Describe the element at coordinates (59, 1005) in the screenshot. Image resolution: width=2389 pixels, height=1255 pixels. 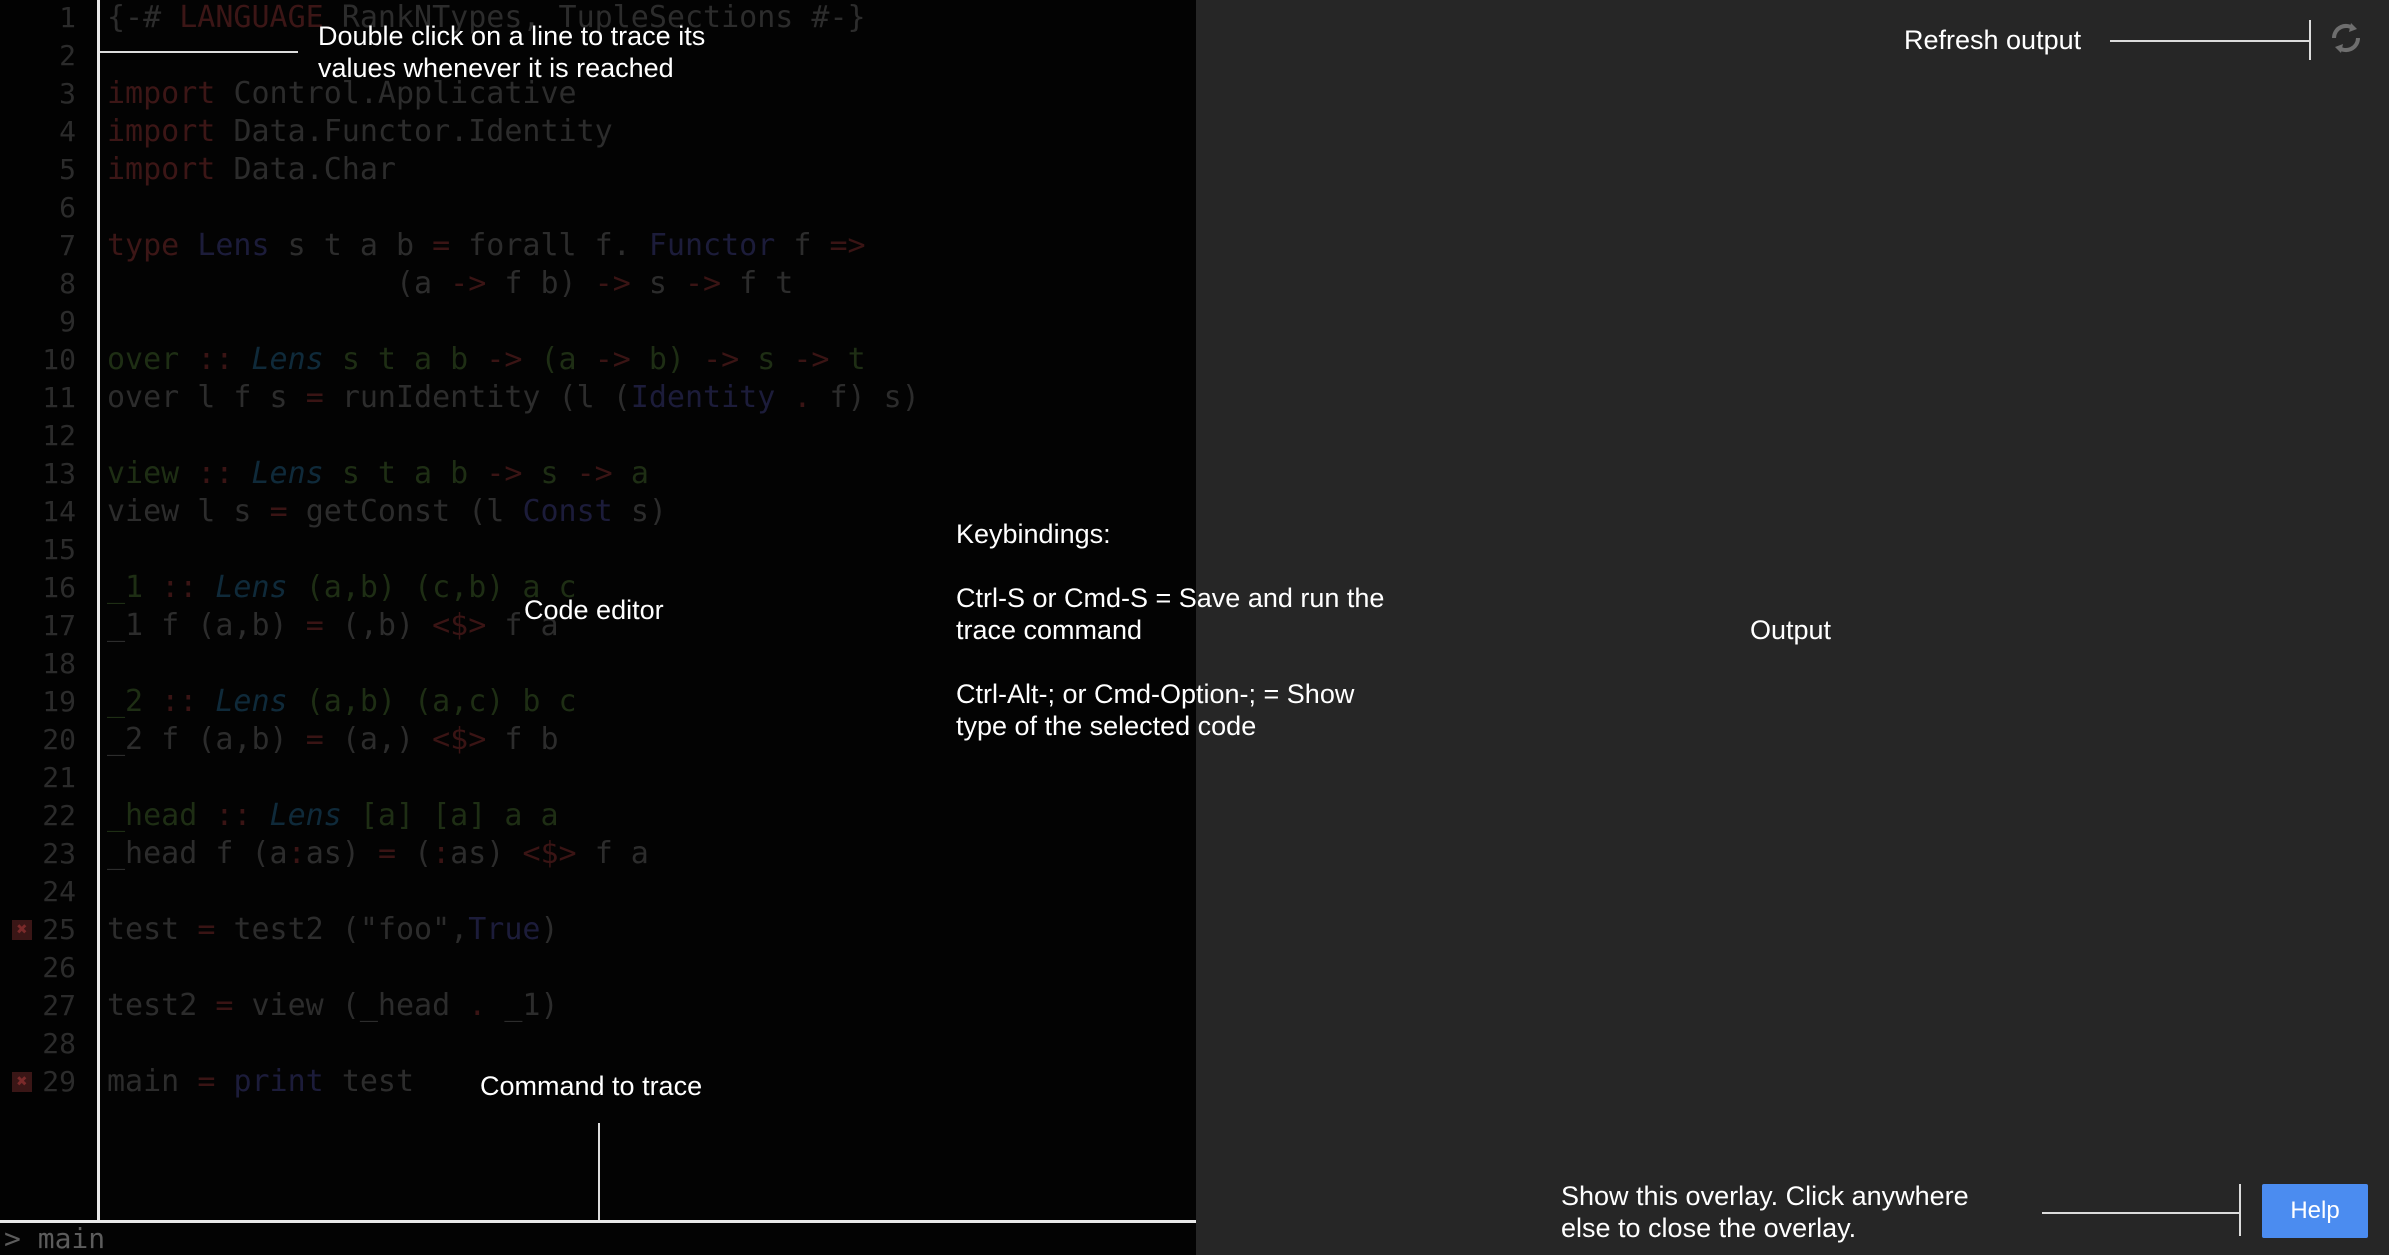
I see `line-number: 27` at that location.